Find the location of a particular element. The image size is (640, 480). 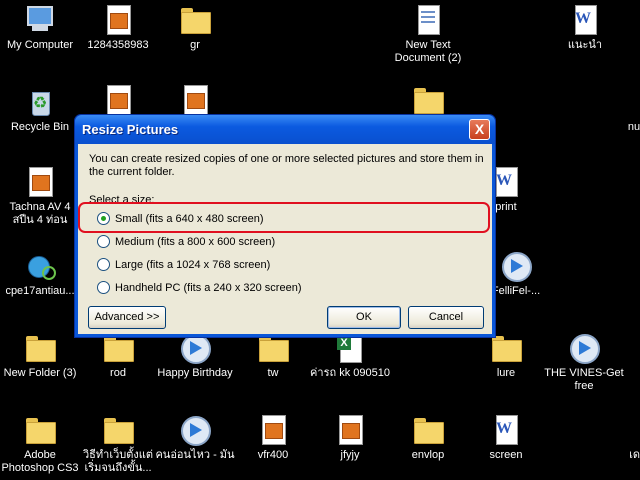

desktop-icon-1284358983: 1284358983 is located at coordinates (118, 28).